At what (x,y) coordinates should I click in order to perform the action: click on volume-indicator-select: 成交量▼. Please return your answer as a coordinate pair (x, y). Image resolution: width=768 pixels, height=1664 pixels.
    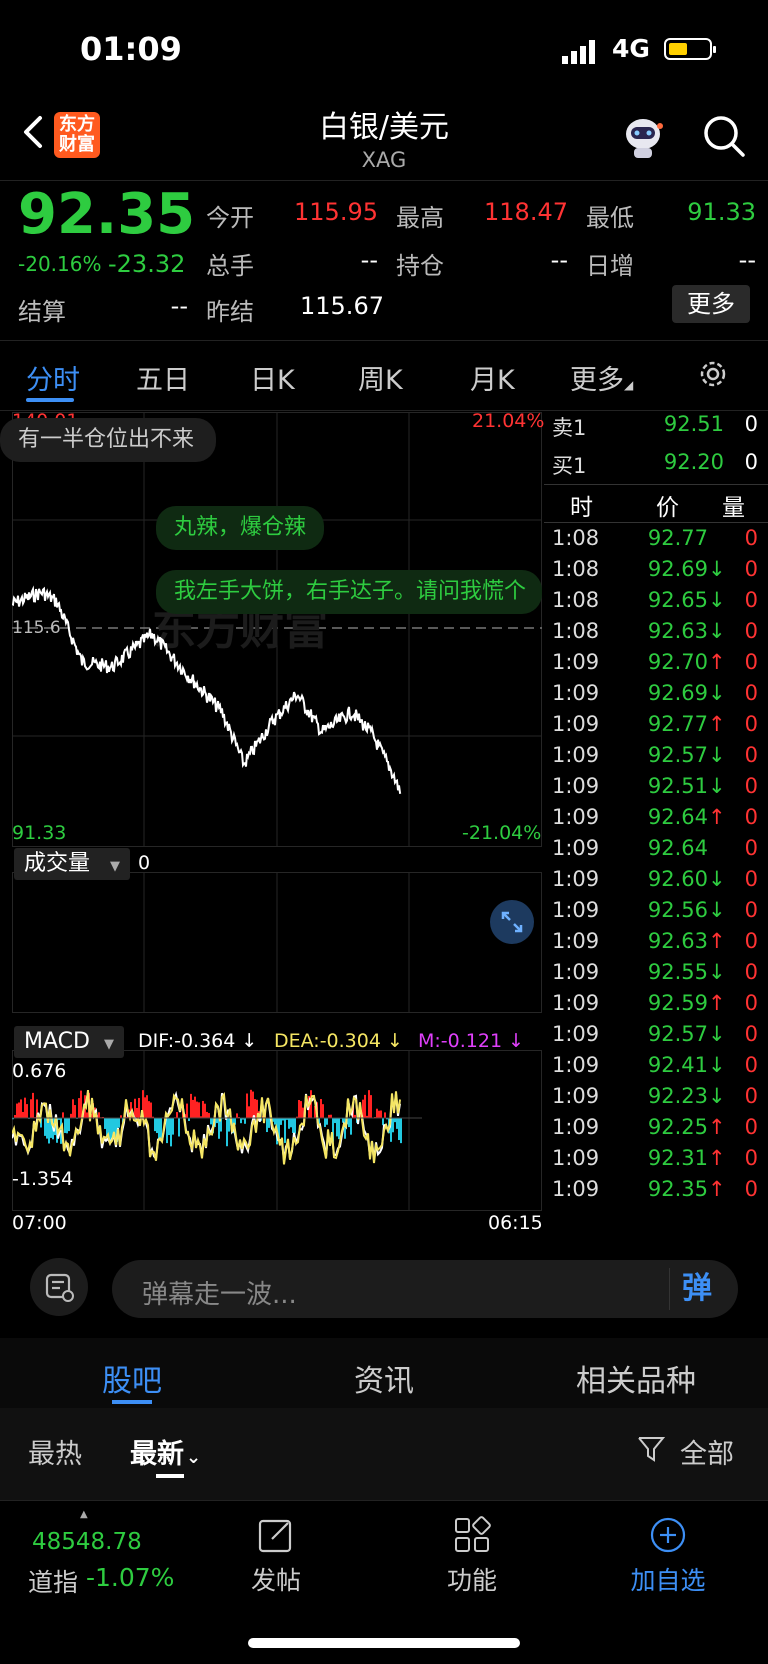
    Looking at the image, I should click on (72, 864).